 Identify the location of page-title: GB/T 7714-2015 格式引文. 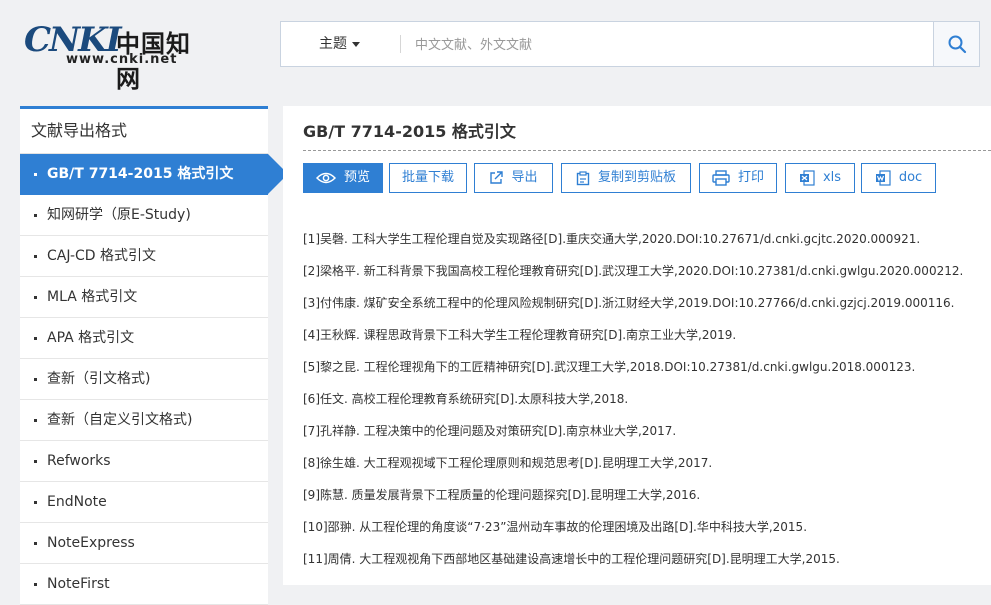
(409, 131).